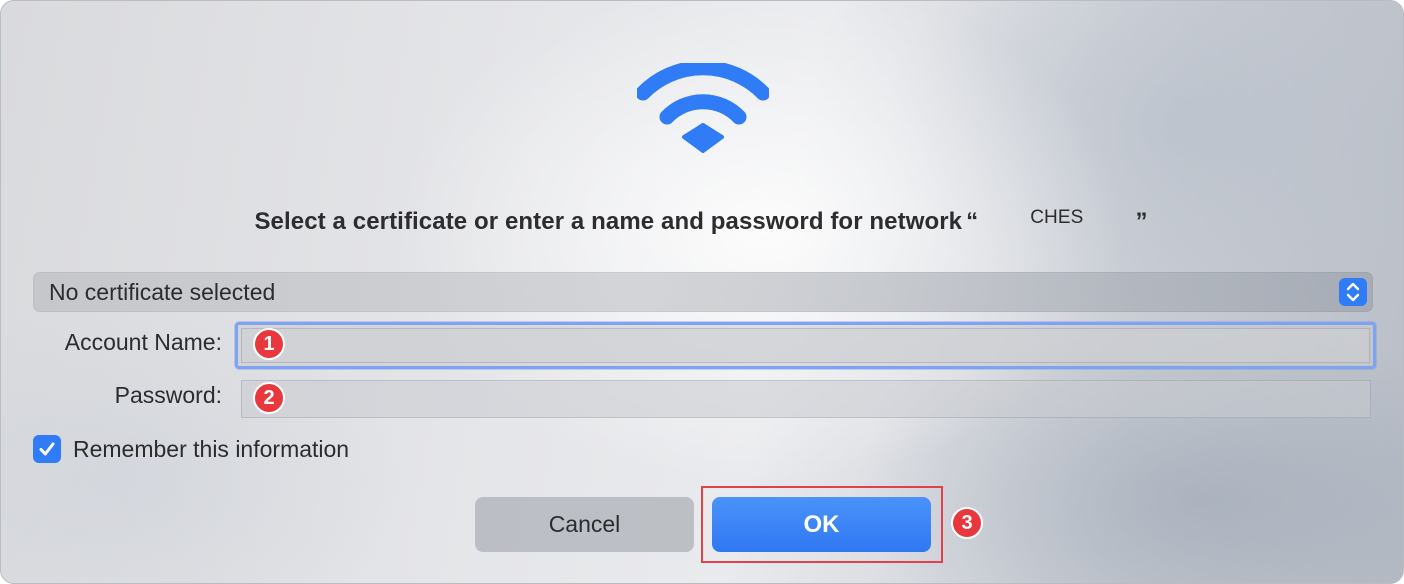 This screenshot has width=1404, height=584. I want to click on account-name-input, so click(805, 345).